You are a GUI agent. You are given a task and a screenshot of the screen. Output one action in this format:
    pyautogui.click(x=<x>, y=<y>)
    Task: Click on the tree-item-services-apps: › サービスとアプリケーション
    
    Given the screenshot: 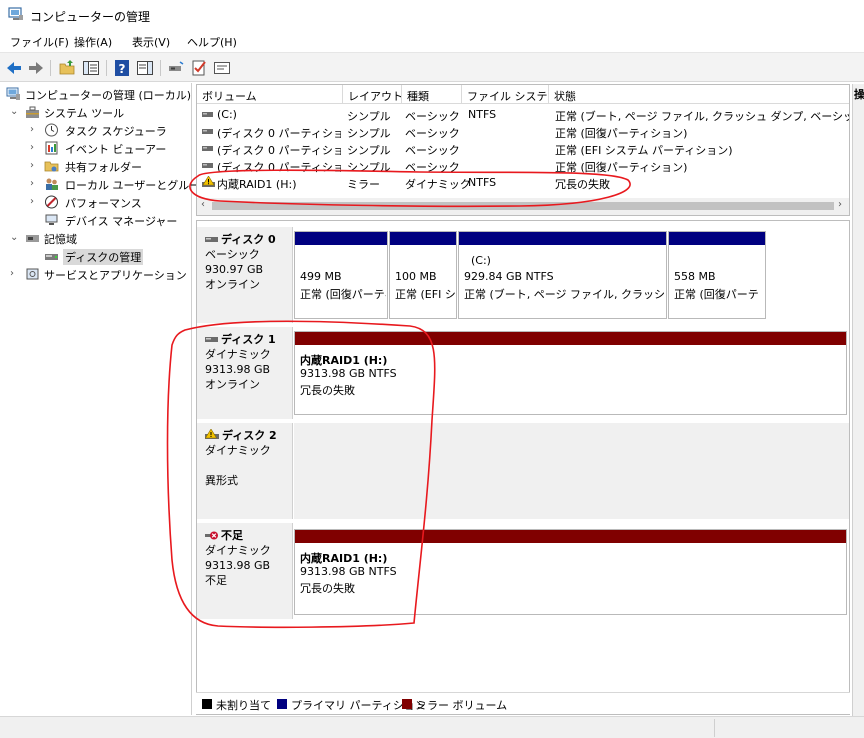 What is the action you would take?
    pyautogui.click(x=95, y=274)
    